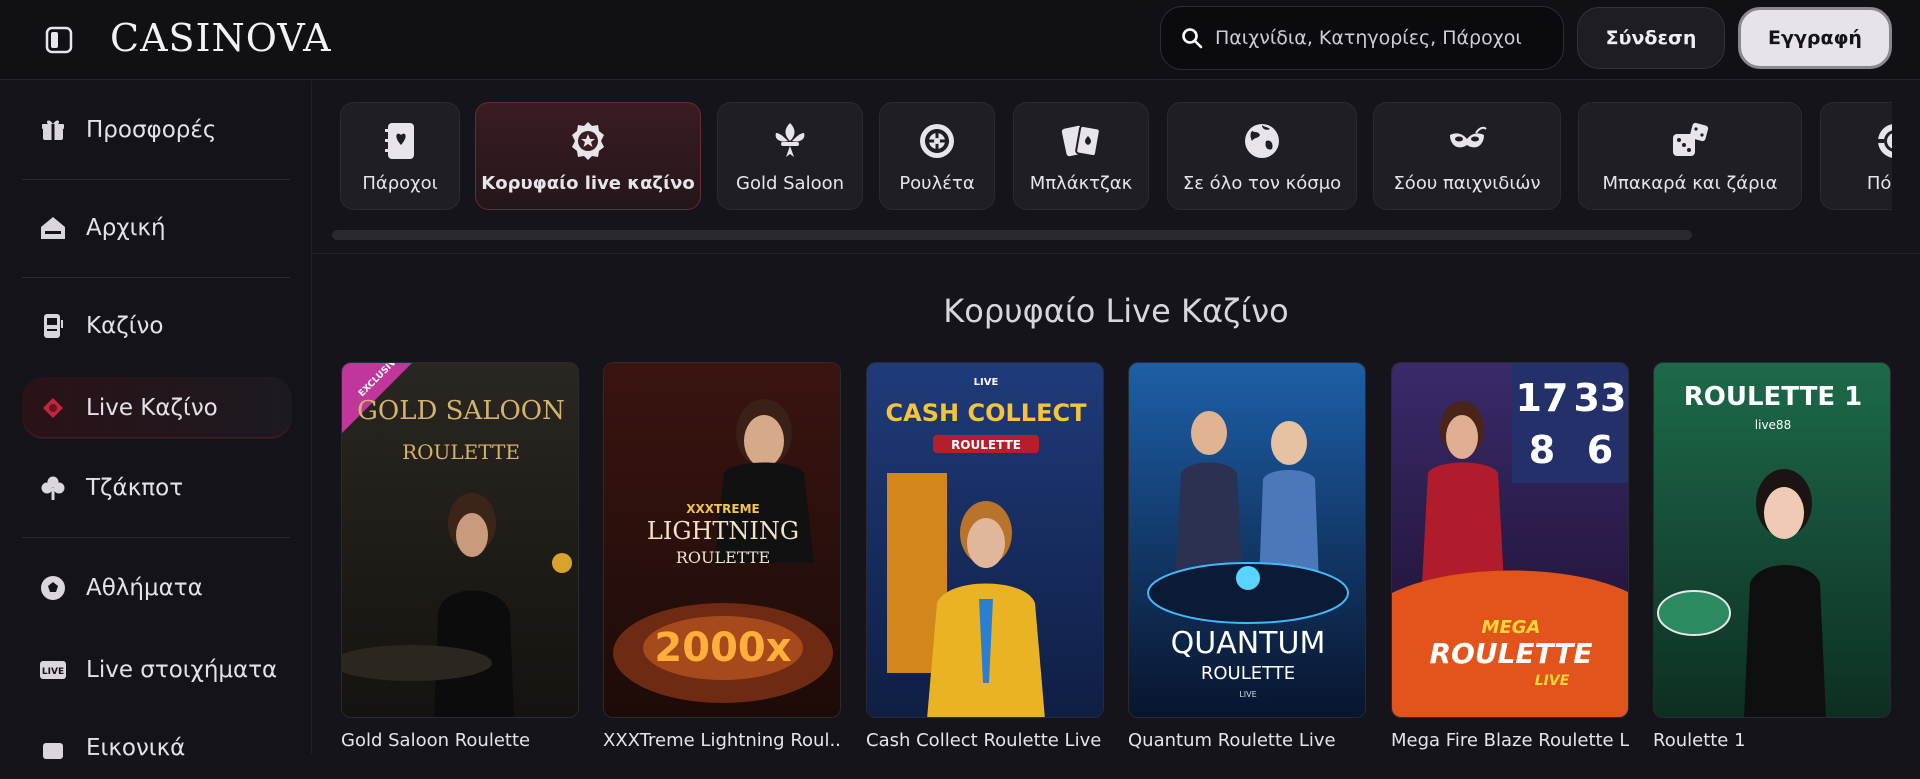 This screenshot has height=779, width=1920. Describe the element at coordinates (1772, 540) in the screenshot. I see `game-thumbnail: ROULETTE 1 live88` at that location.